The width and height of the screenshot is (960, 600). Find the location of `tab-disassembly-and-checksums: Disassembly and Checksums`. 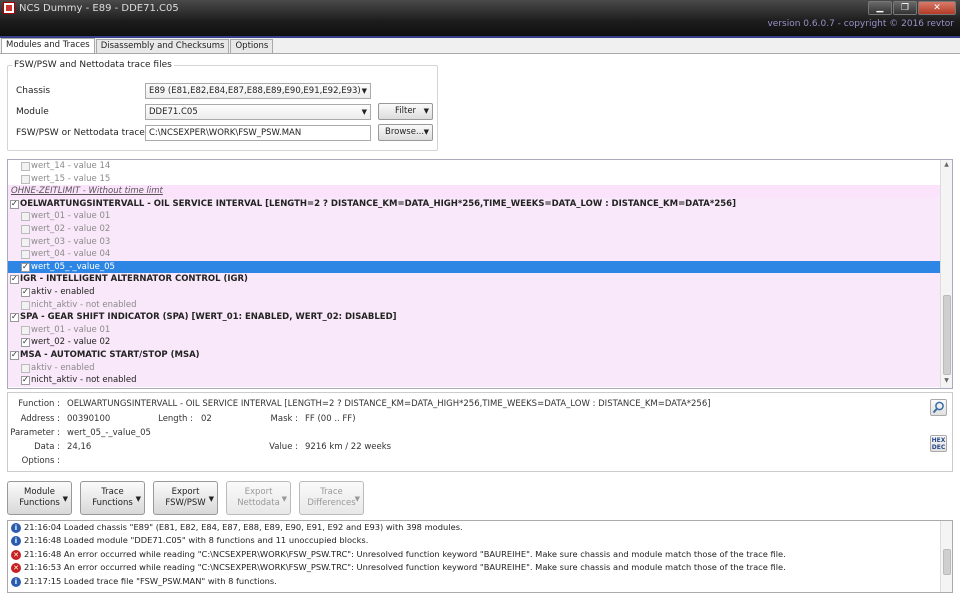

tab-disassembly-and-checksums: Disassembly and Checksums is located at coordinates (162, 46).